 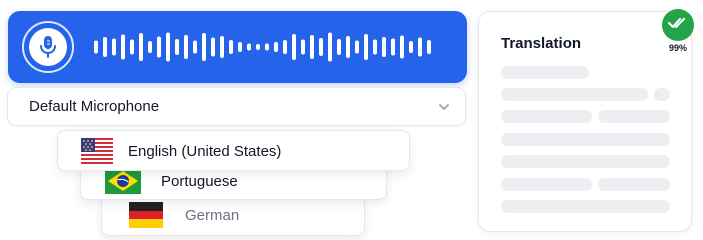 I want to click on language-option-english: English (United States), so click(x=233, y=150).